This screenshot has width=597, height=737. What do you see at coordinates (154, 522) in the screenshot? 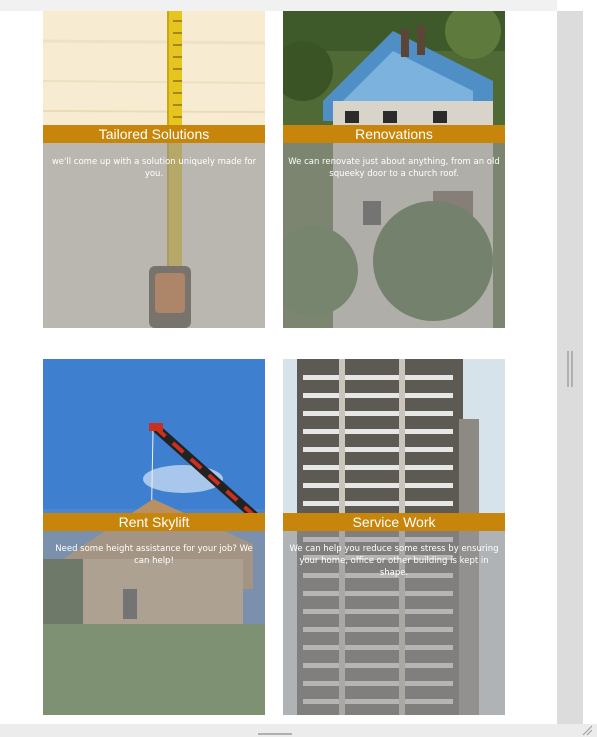
I see `service-title: Rent Skylift` at bounding box center [154, 522].